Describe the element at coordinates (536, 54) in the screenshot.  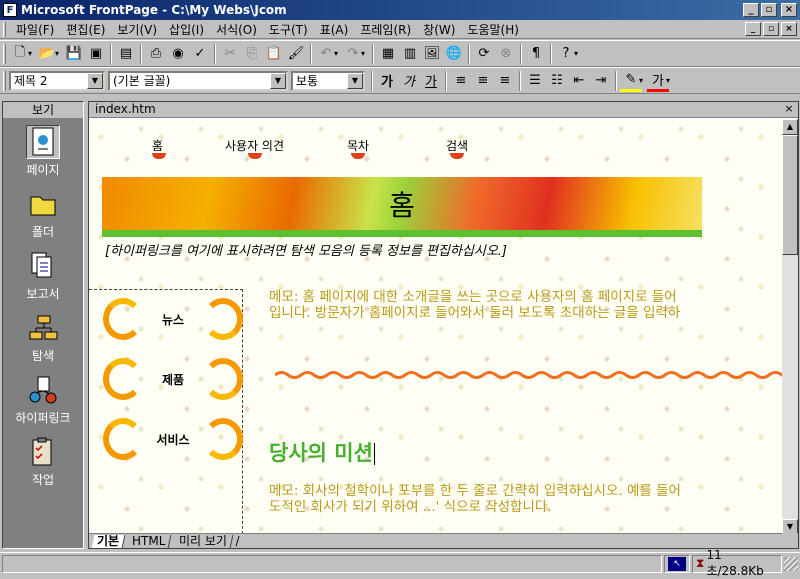
I see `show-all-icon: ¶` at that location.